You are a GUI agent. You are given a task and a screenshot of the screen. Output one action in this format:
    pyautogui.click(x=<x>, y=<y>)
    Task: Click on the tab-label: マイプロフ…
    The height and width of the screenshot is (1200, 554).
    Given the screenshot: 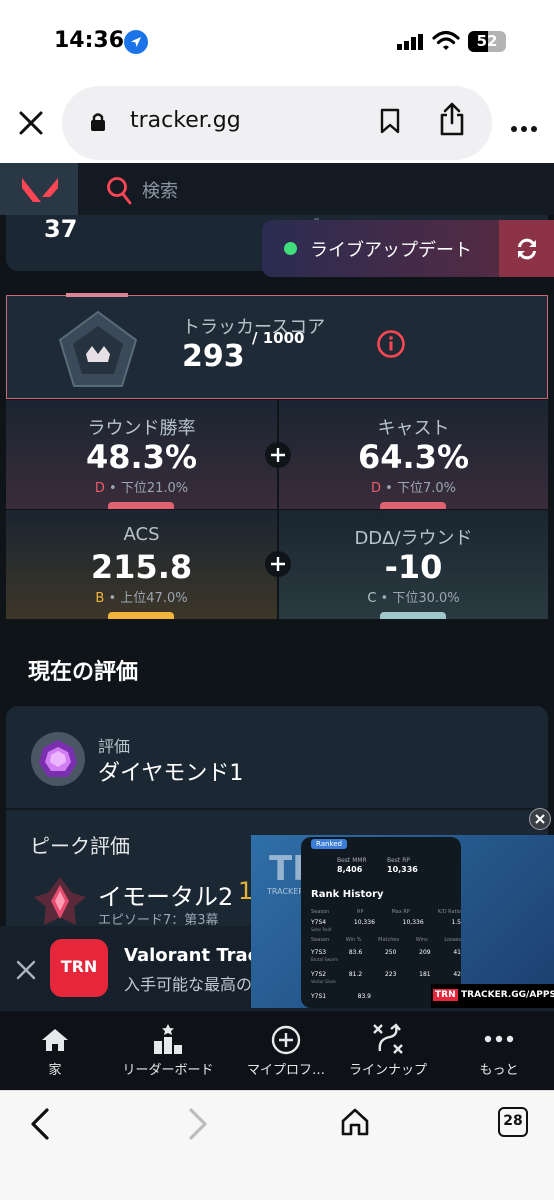 What is the action you would take?
    pyautogui.click(x=285, y=1070)
    